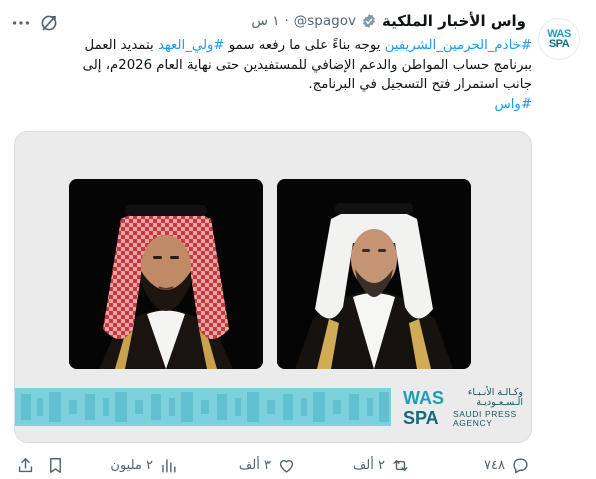  Describe the element at coordinates (454, 21) in the screenshot. I see `author-name: واس الأخبار الملكية` at that location.